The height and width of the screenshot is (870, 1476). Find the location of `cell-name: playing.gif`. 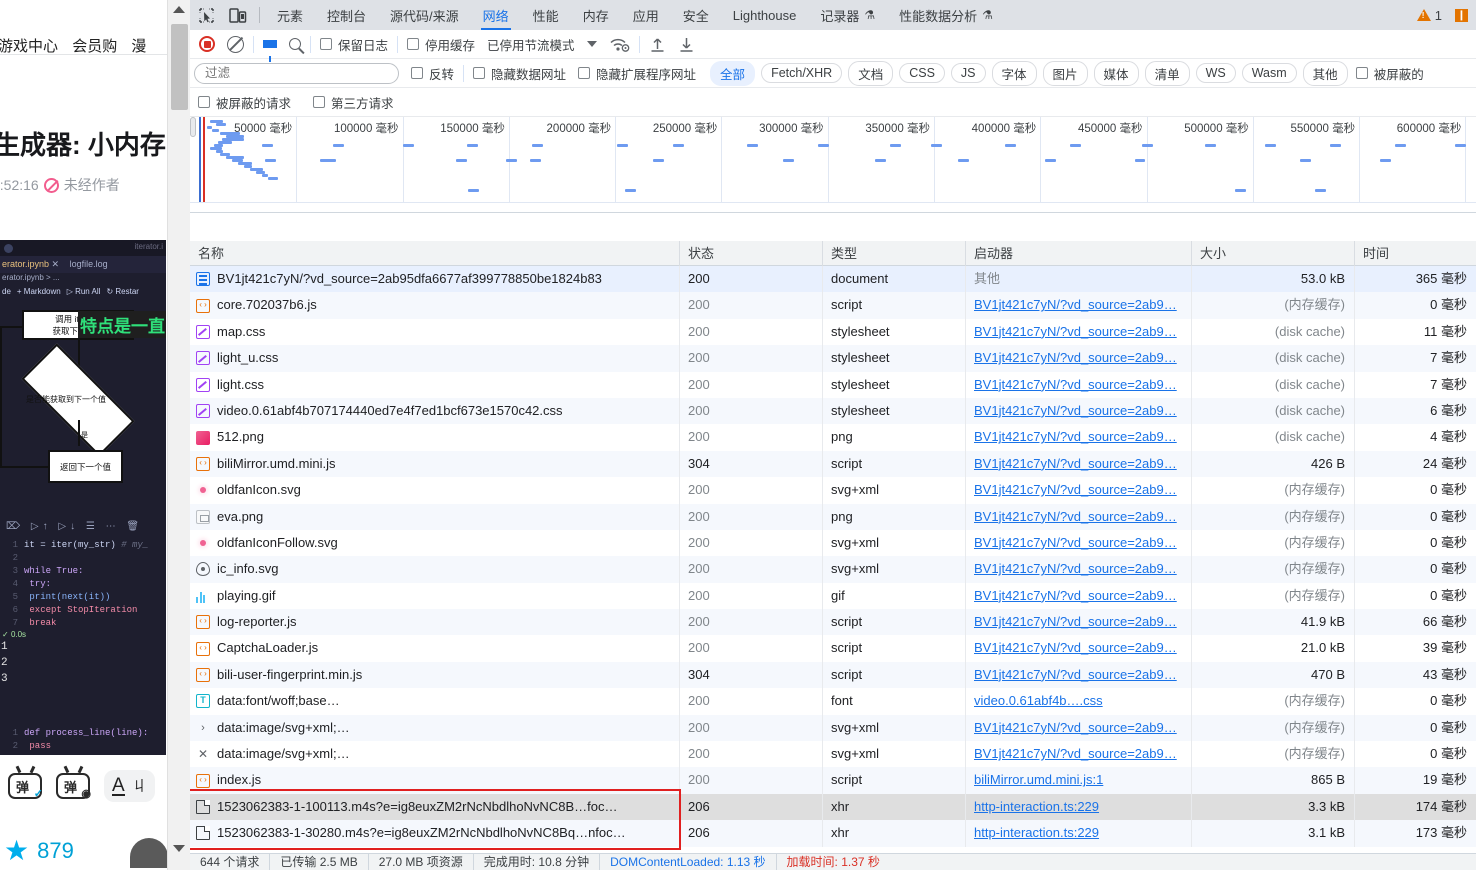

cell-name: playing.gif is located at coordinates (435, 596).